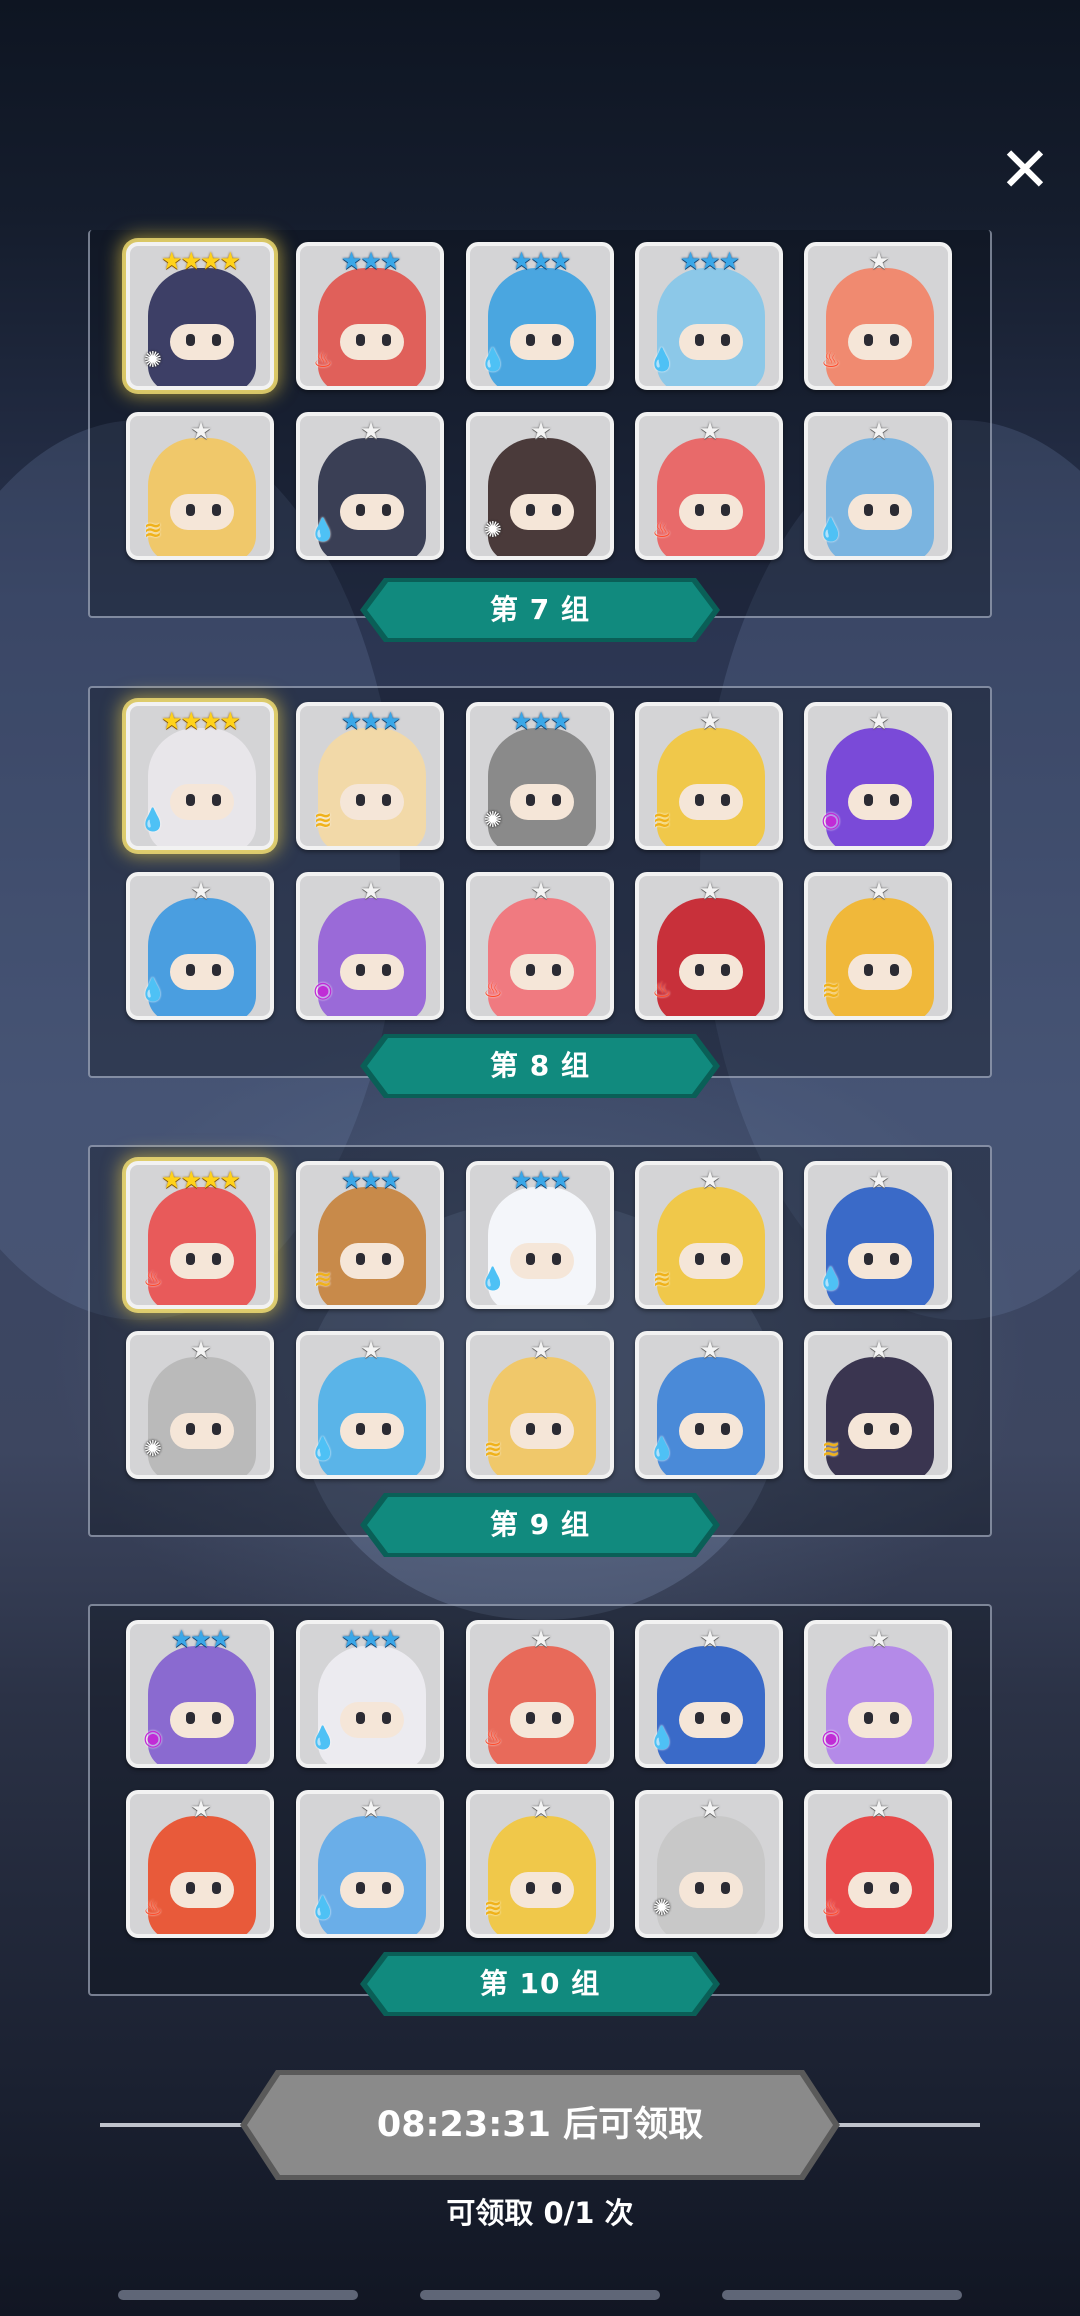  I want to click on bottom-tab-right, so click(842, 2295).